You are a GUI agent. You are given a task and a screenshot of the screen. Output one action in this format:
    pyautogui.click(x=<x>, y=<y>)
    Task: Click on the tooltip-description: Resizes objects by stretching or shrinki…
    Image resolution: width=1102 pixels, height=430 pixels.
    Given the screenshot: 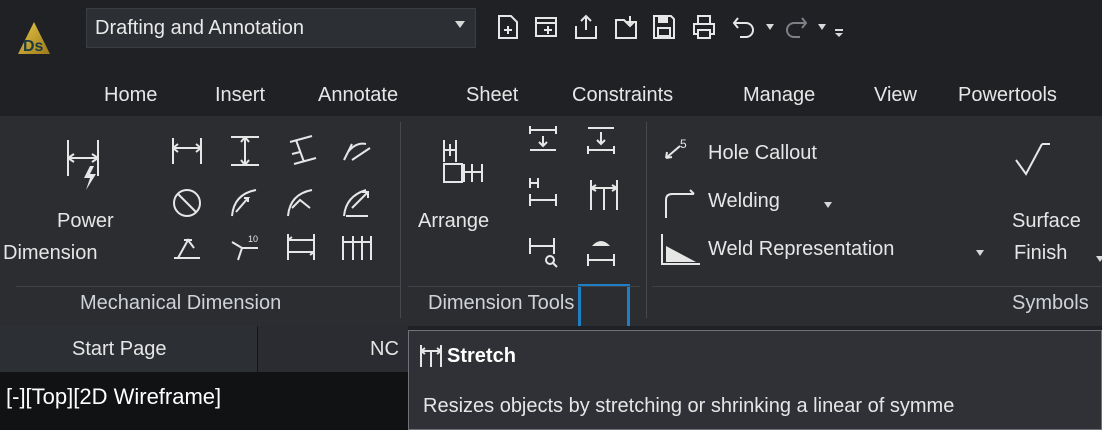 What is the action you would take?
    pyautogui.click(x=689, y=406)
    